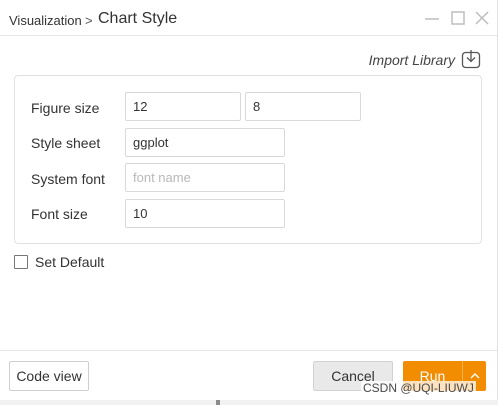 Image resolution: width=498 pixels, height=405 pixels. I want to click on style-sheet-label: Style sheet, so click(66, 143).